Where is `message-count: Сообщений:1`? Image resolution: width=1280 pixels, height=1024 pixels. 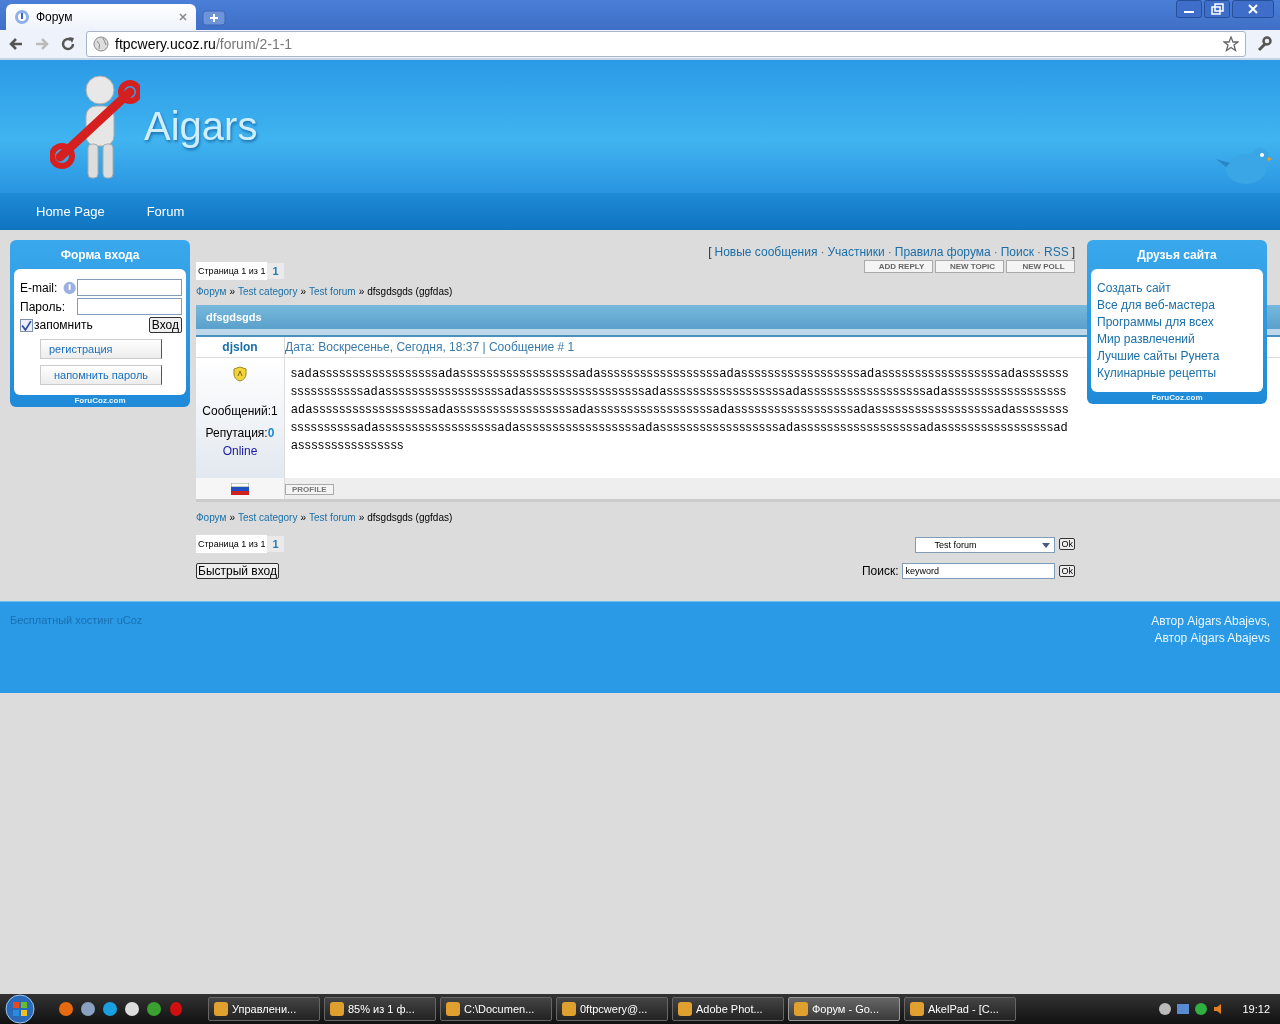 message-count: Сообщений:1 is located at coordinates (240, 411).